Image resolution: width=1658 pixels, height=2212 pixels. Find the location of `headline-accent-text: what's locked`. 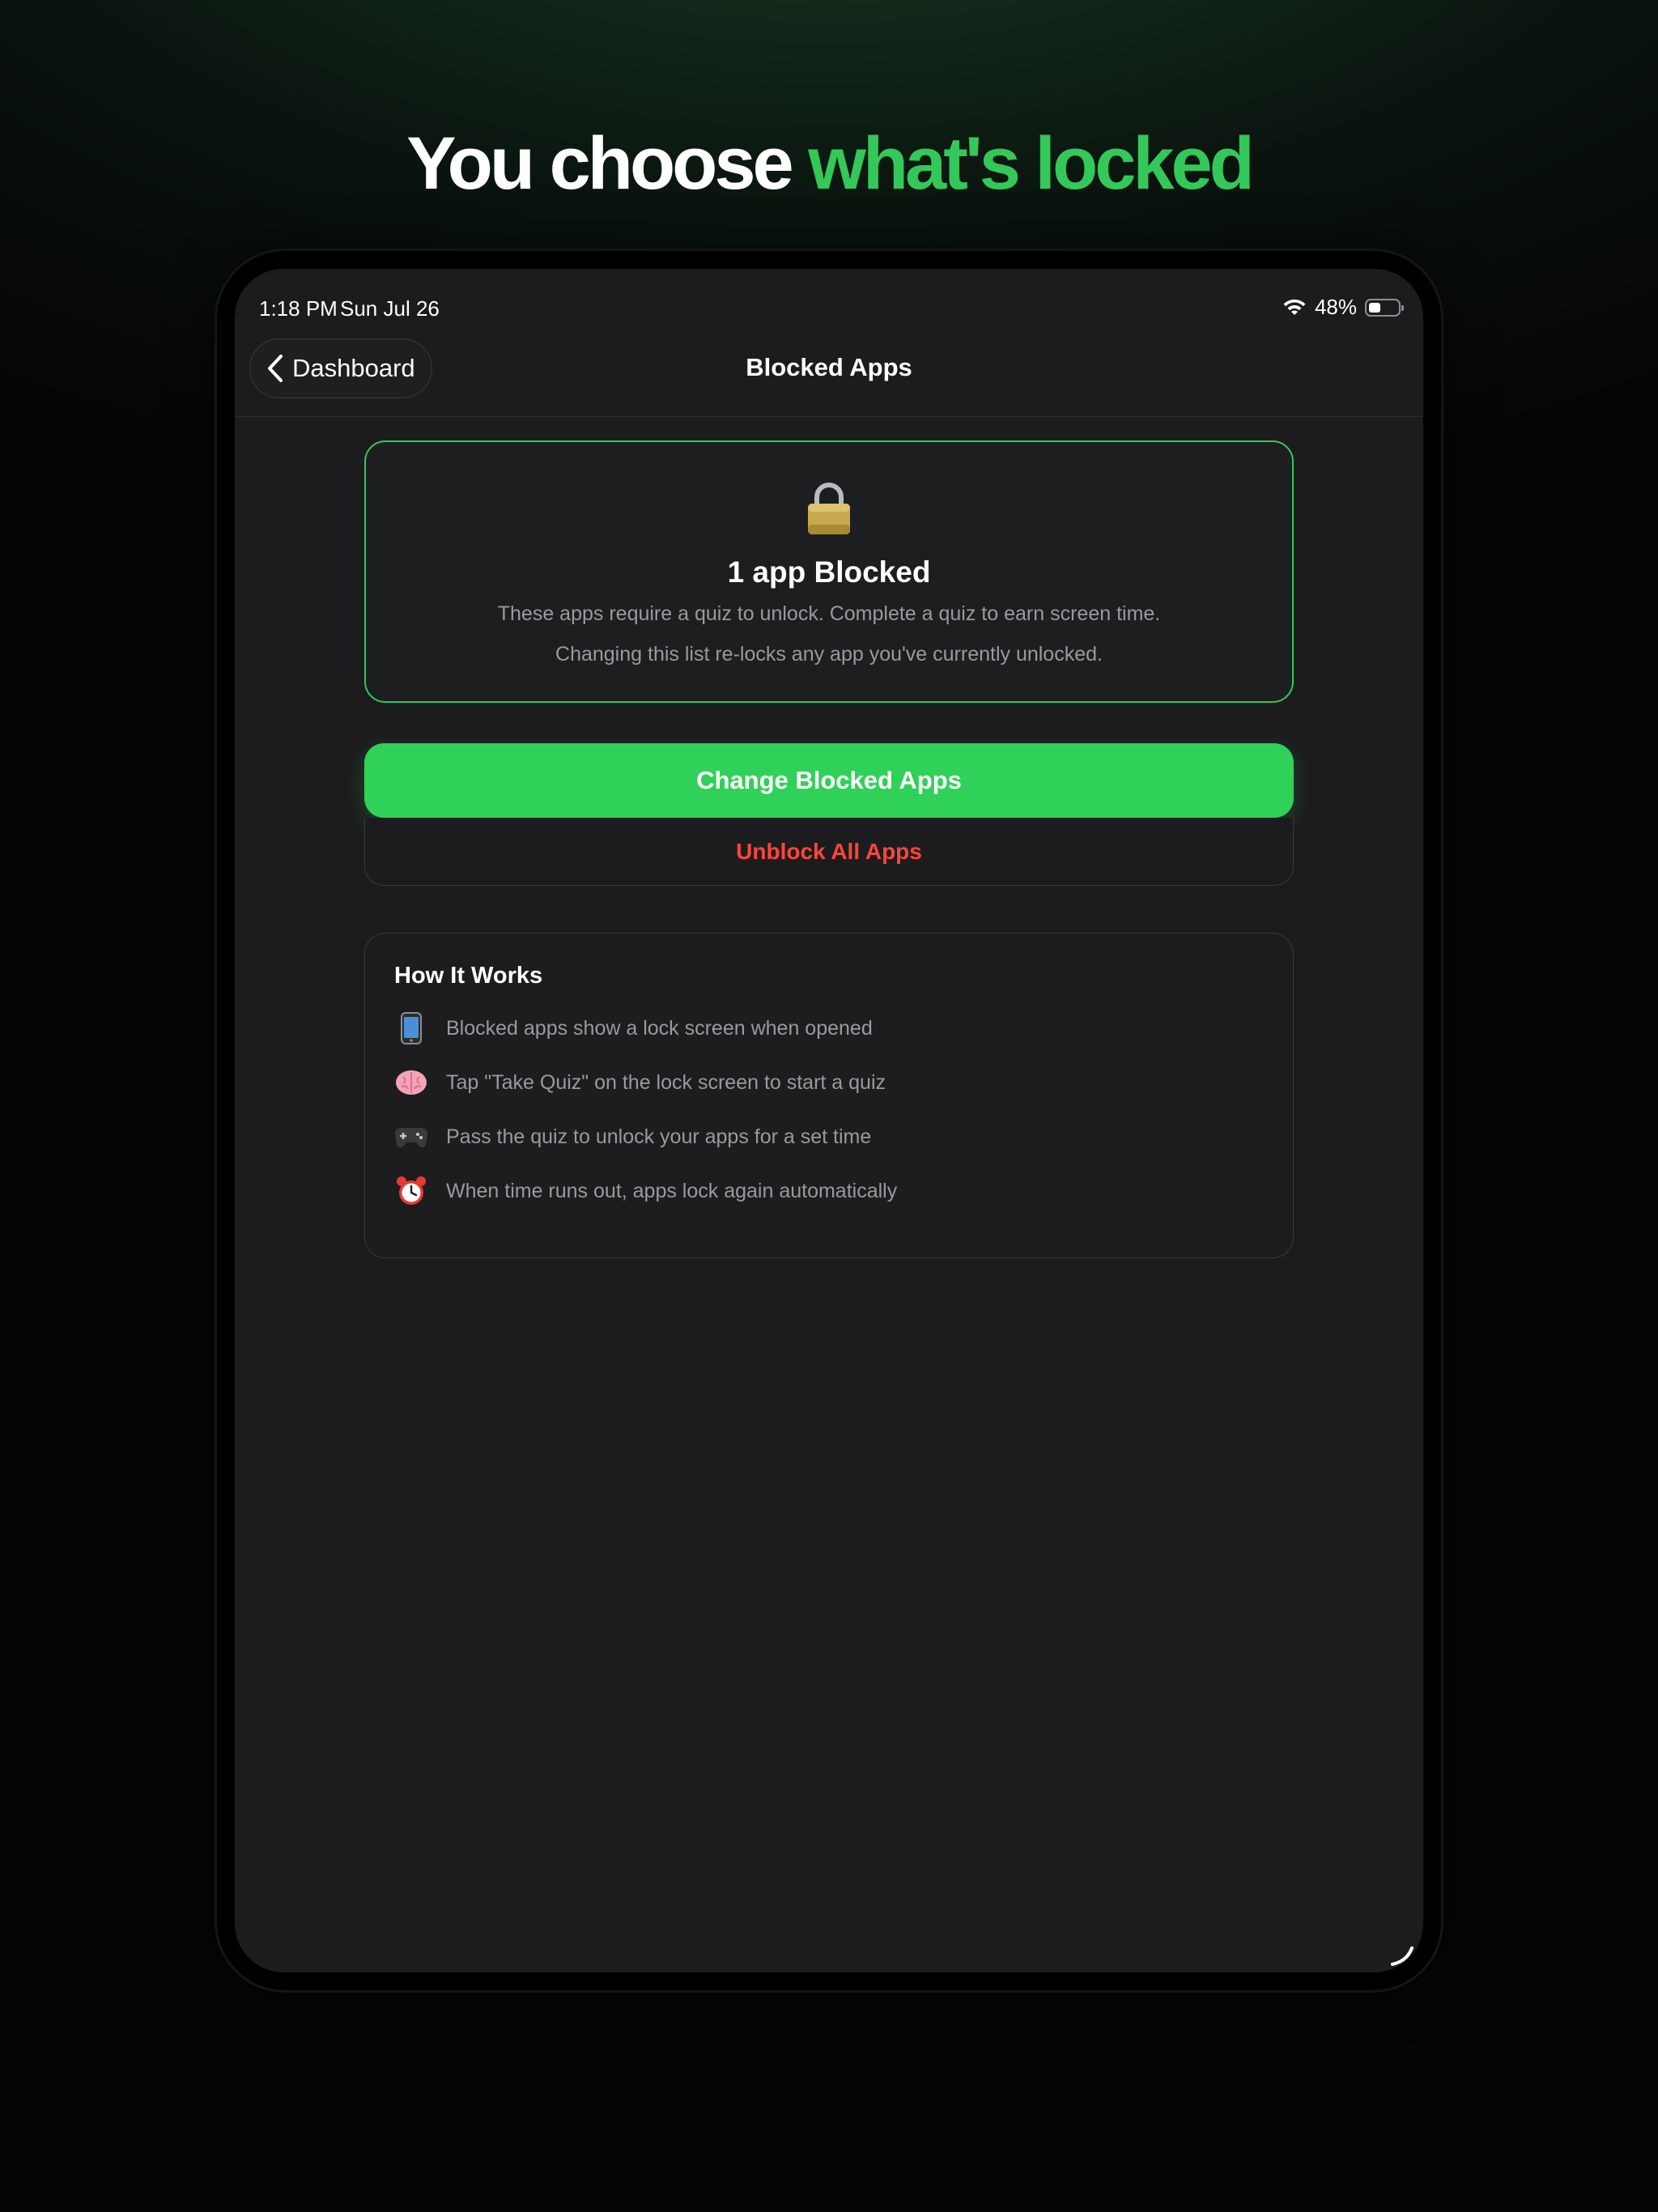

headline-accent-text: what's locked is located at coordinates (1031, 163).